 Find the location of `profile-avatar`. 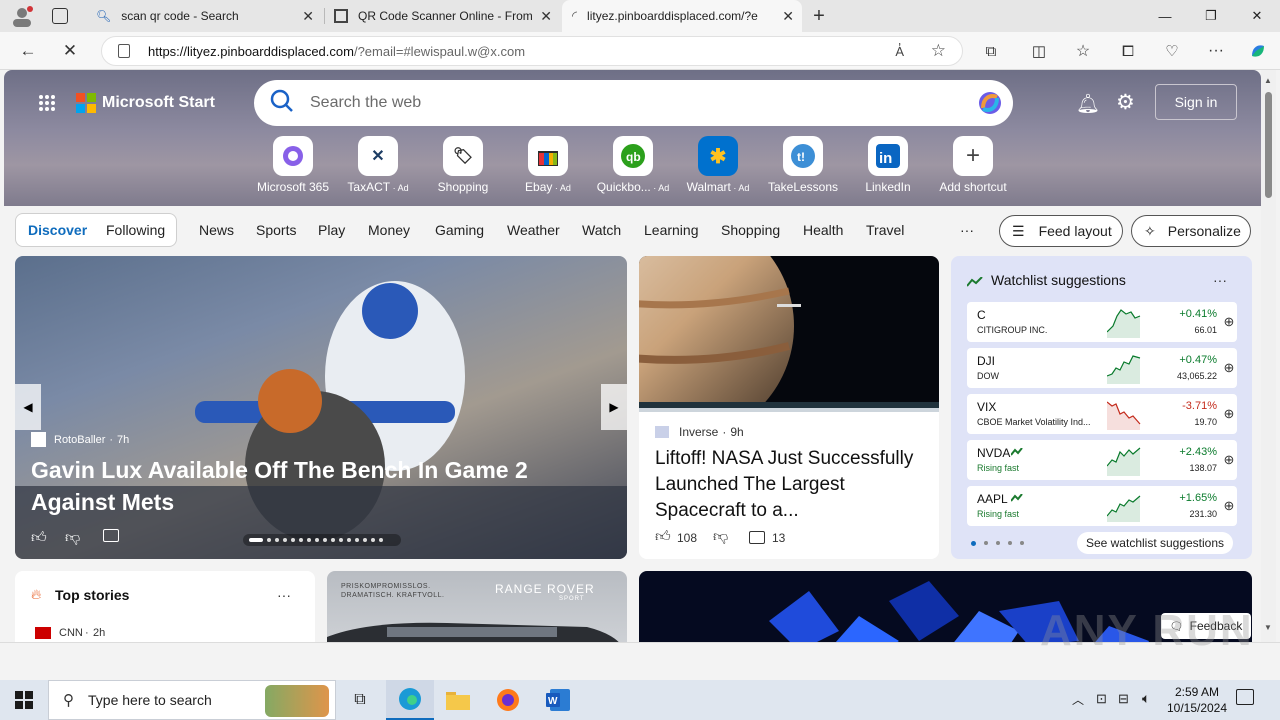

profile-avatar is located at coordinates (22, 16).